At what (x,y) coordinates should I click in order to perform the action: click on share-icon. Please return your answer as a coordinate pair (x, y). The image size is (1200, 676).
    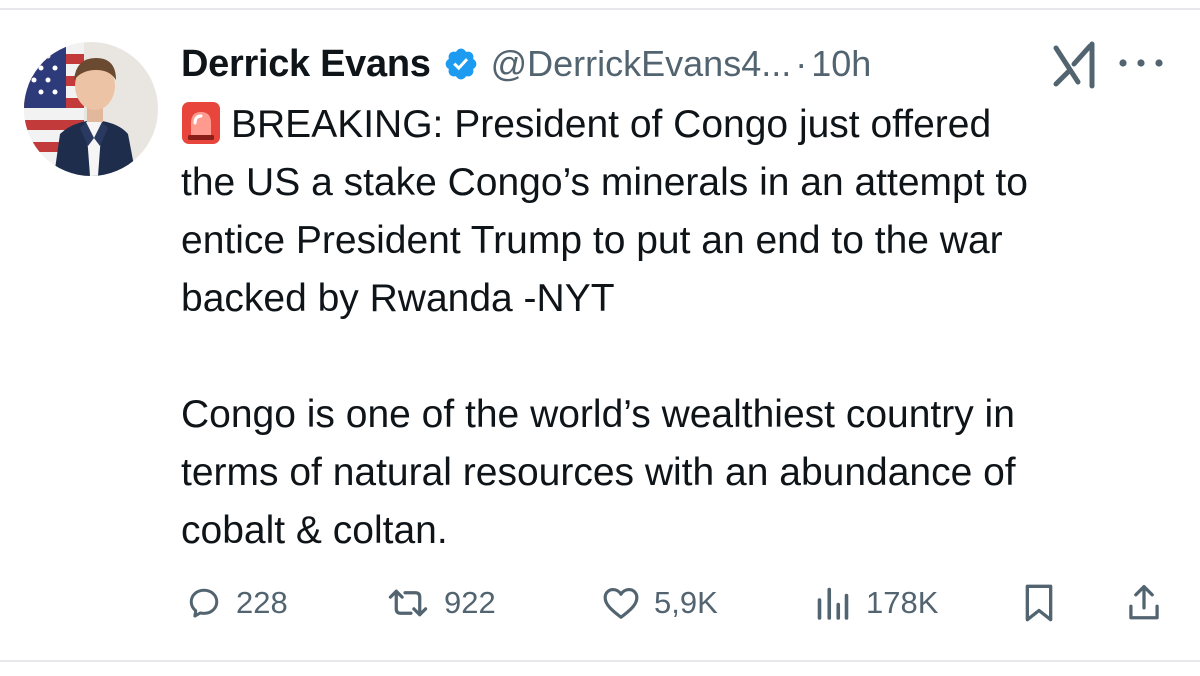
    Looking at the image, I should click on (1144, 602).